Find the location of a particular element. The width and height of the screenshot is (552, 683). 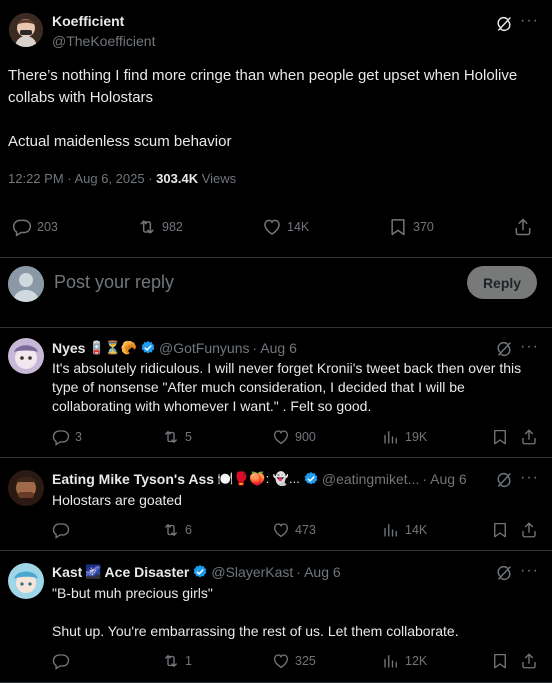

author-name: Koefficient is located at coordinates (88, 21).